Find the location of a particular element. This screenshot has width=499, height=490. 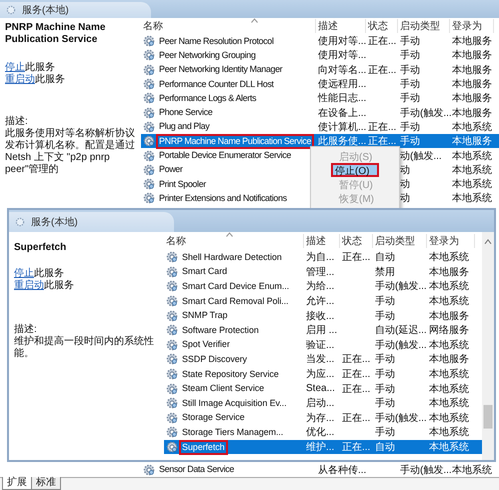

service-name: Storage Service is located at coordinates (213, 417).